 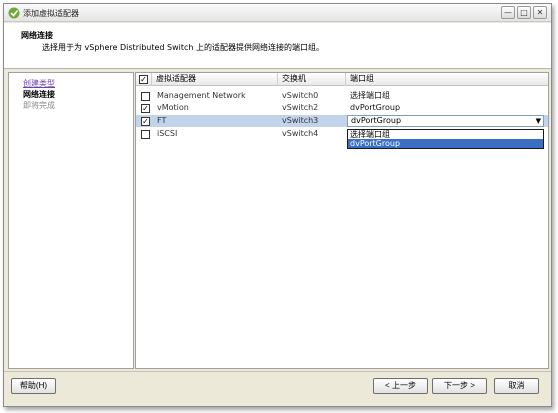 I want to click on table-header: ✓ 虚拟适配器 交换机 端口组, so click(x=342, y=79).